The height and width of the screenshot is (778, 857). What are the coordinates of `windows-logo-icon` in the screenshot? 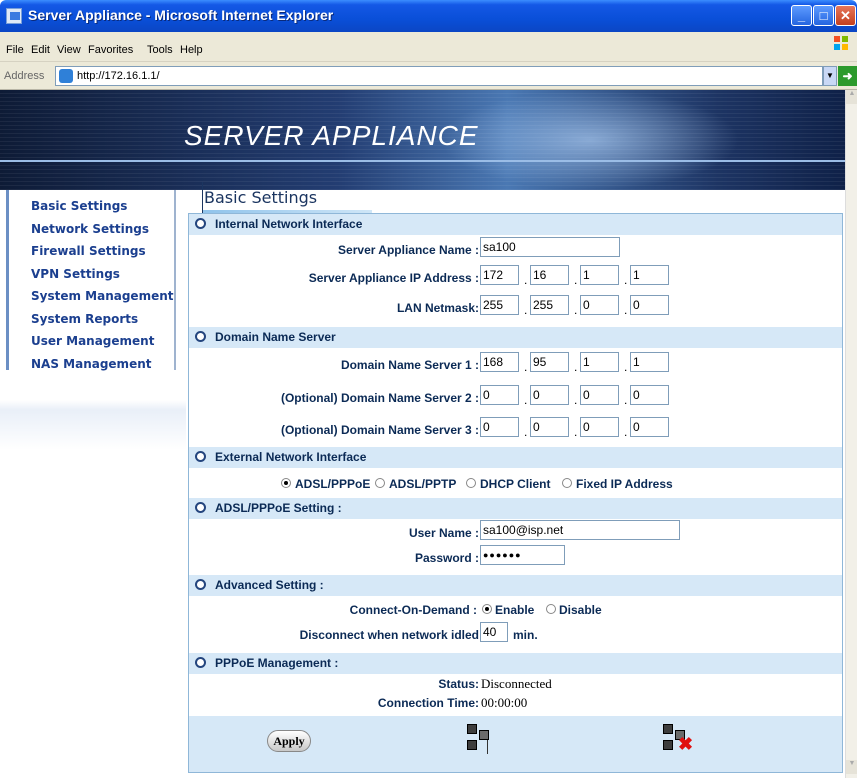 It's located at (841, 43).